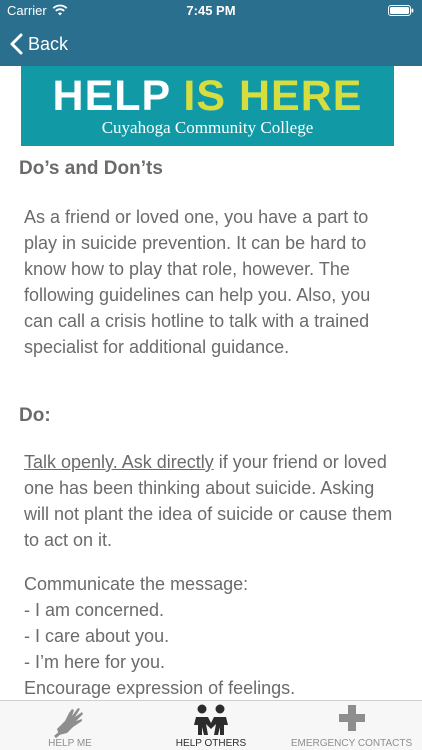 This screenshot has width=422, height=750. What do you see at coordinates (351, 718) in the screenshot?
I see `plus-cross-icon` at bounding box center [351, 718].